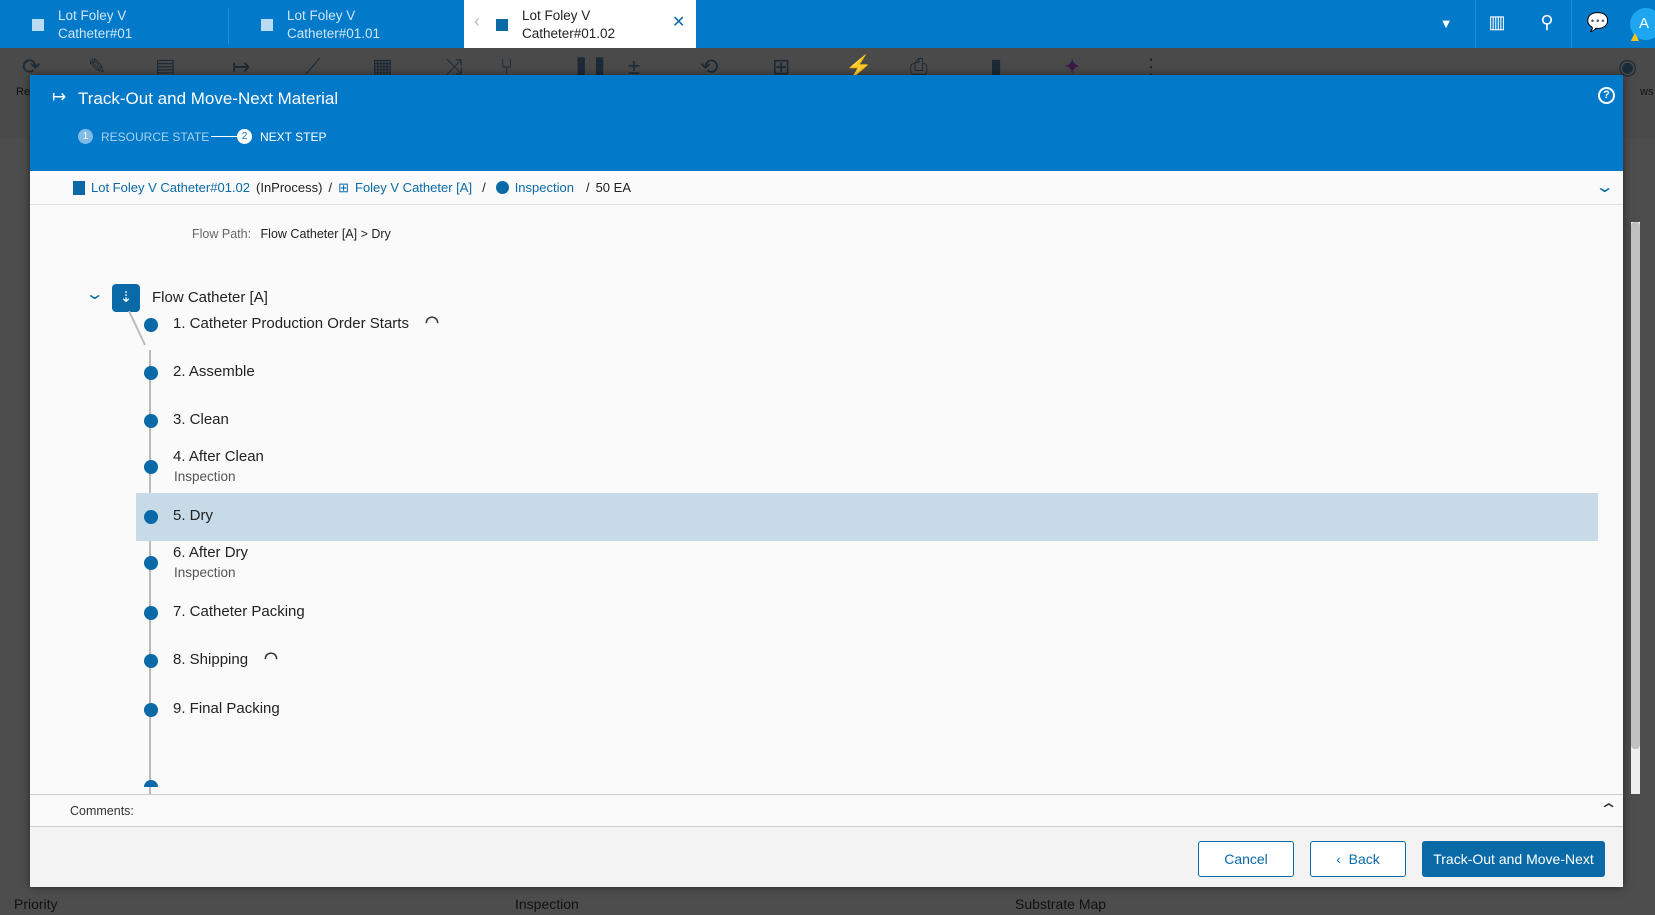 The image size is (1655, 915). Describe the element at coordinates (613, 187) in the screenshot. I see `quantity: 50 EA` at that location.